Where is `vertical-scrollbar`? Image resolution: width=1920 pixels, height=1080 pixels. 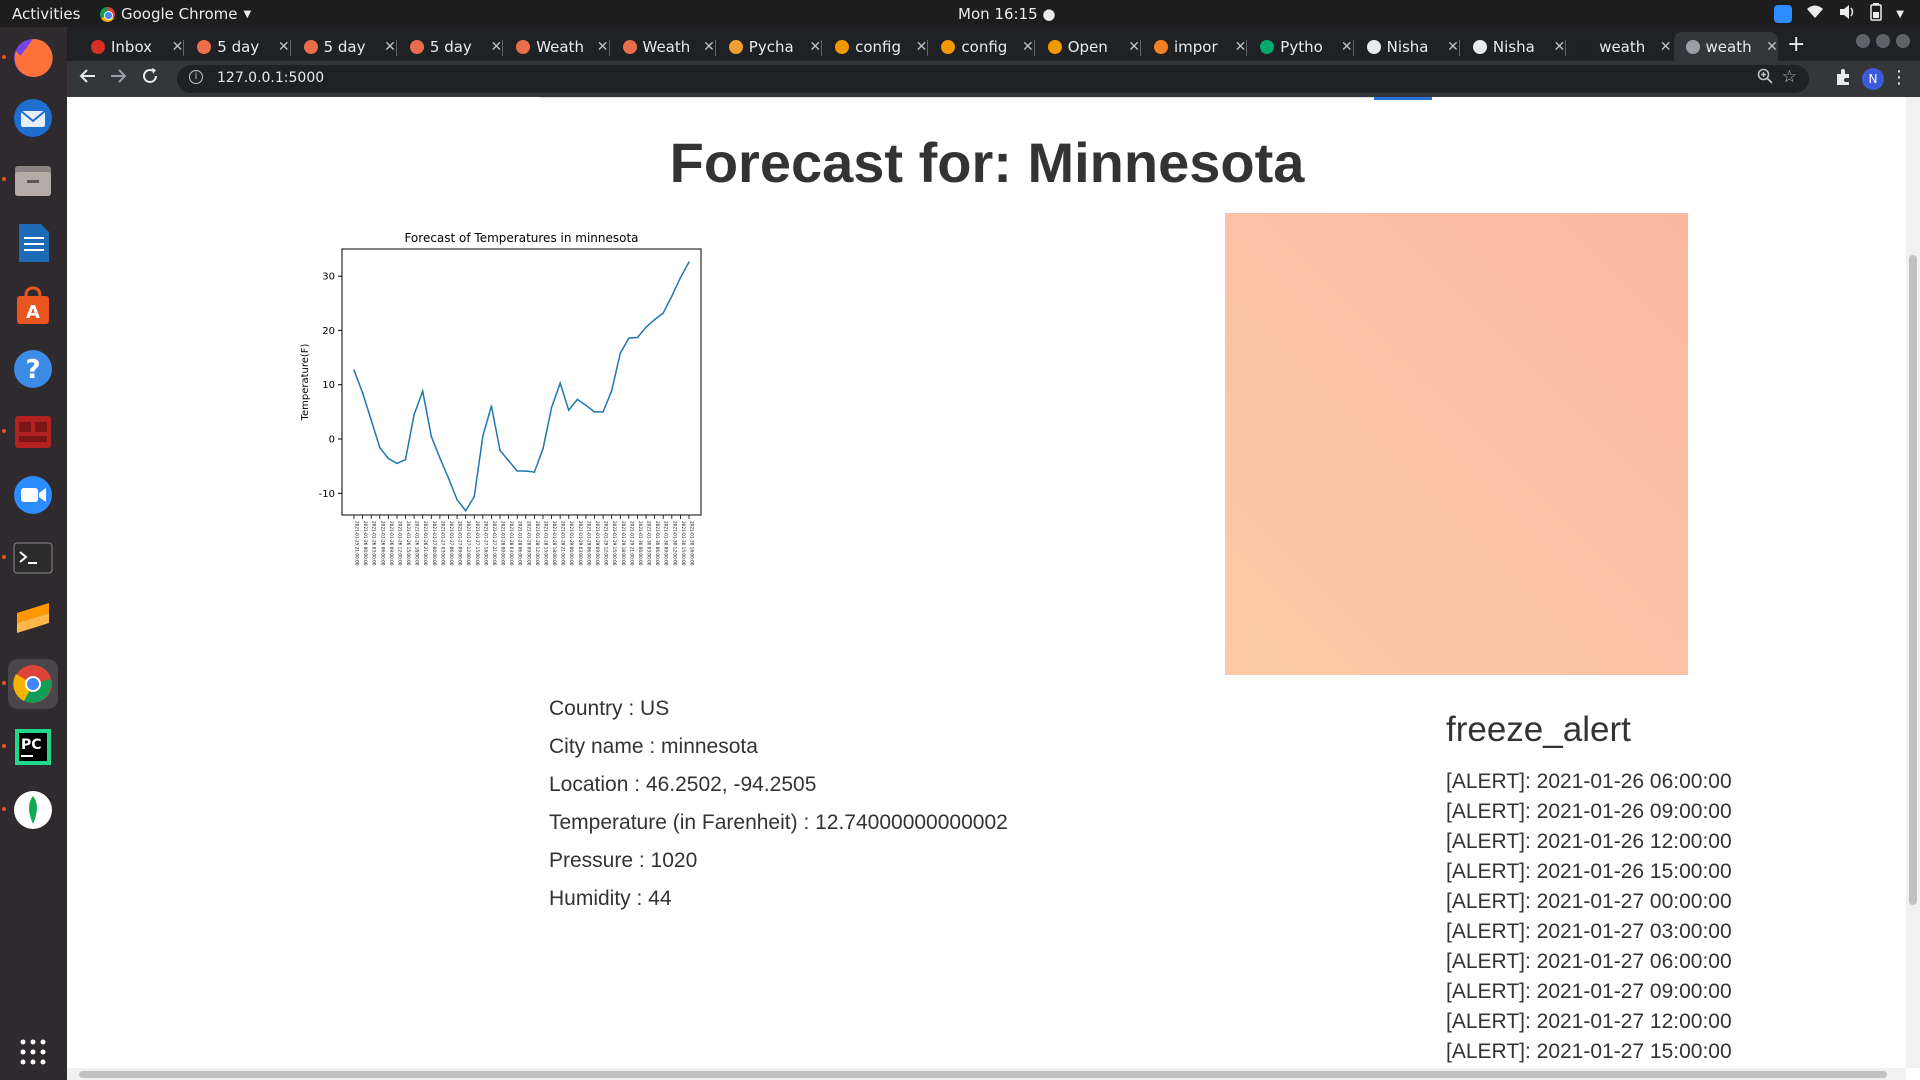
vertical-scrollbar is located at coordinates (1913, 582).